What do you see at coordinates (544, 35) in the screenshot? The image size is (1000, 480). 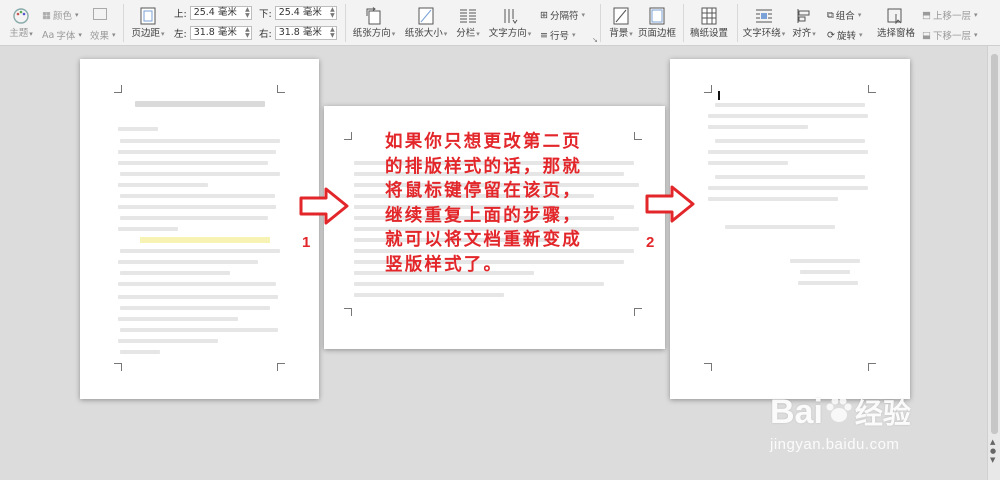 I see `line-number-icon: ≡` at bounding box center [544, 35].